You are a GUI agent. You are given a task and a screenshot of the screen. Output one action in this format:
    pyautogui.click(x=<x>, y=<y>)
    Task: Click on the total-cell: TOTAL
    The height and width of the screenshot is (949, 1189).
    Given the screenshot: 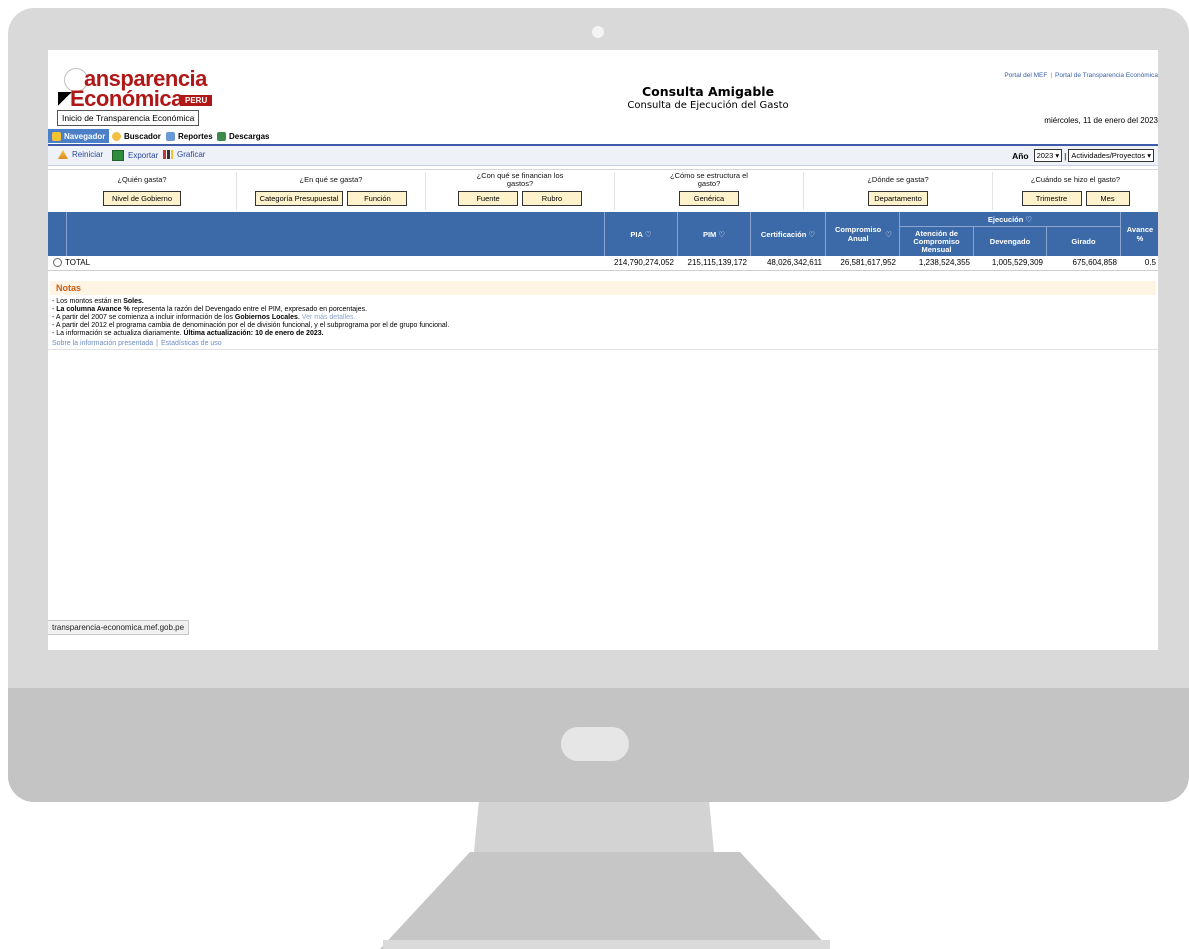 What is the action you would take?
    pyautogui.click(x=72, y=263)
    